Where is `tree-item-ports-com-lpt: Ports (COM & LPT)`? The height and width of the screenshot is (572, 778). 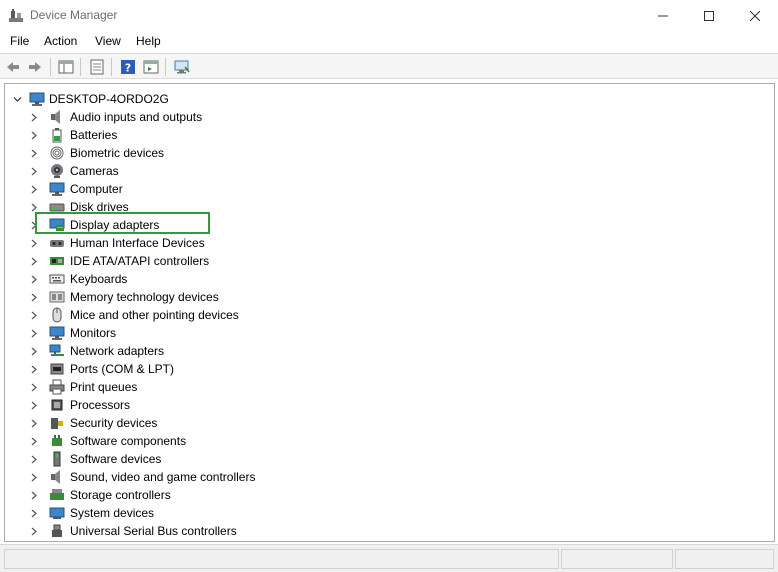 tree-item-ports-com-lpt: Ports (COM & LPT) is located at coordinates (100, 369).